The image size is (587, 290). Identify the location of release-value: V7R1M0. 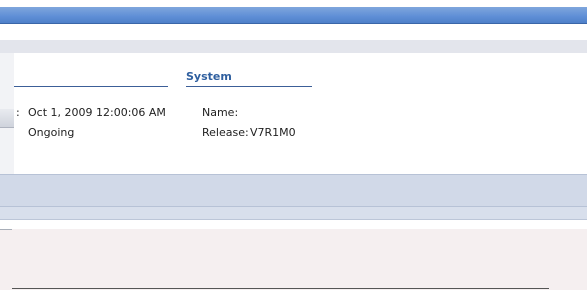
(273, 132).